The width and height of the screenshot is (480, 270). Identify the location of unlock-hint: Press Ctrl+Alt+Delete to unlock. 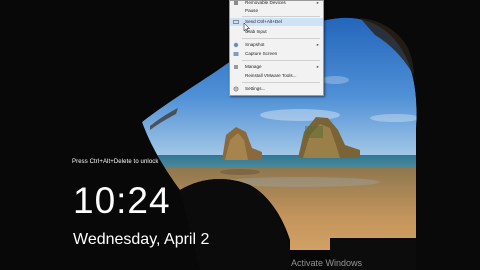
(115, 162).